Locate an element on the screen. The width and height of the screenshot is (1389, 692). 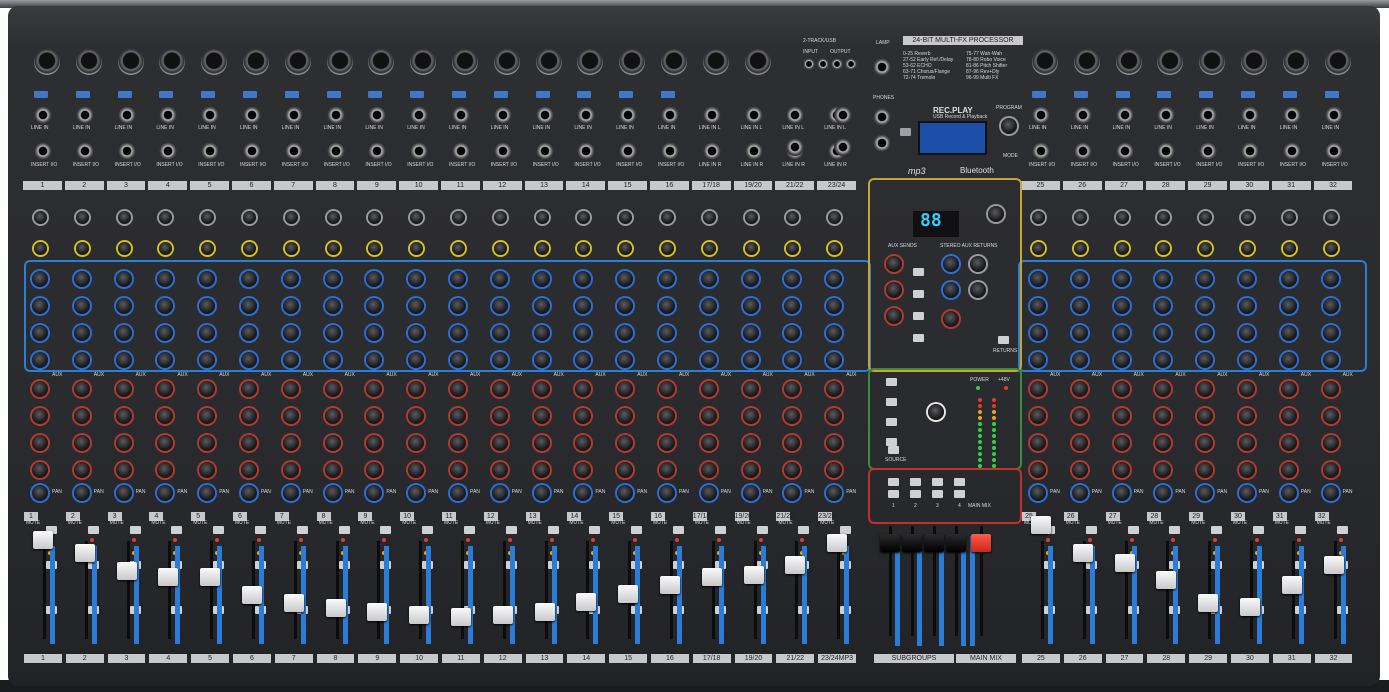
line-in-l-jack is located at coordinates (711, 115).